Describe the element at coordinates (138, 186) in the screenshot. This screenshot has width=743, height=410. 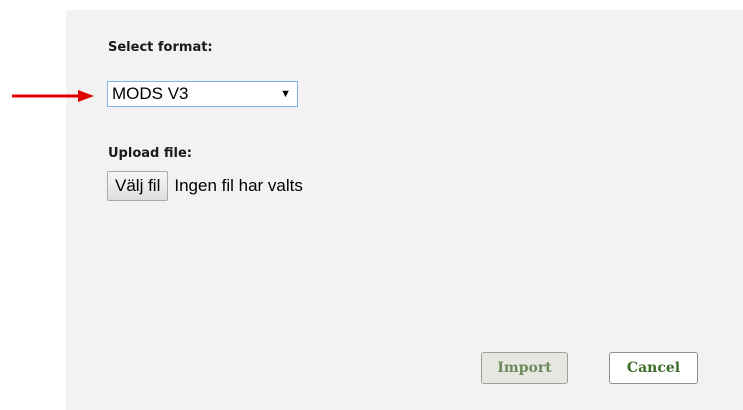
I see `choose-file-button: Välj fil` at that location.